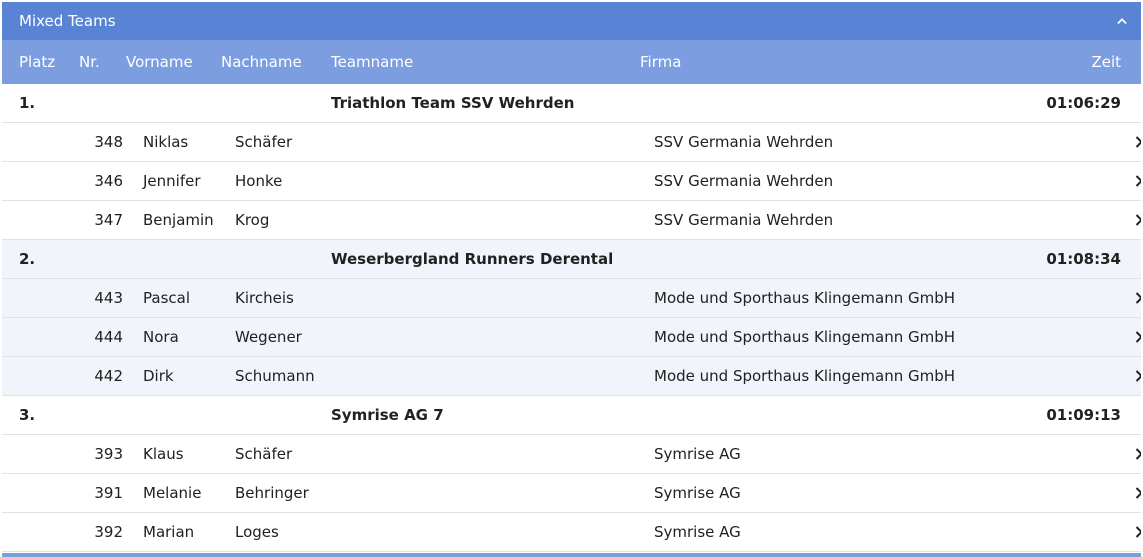 The height and width of the screenshot is (557, 1143). I want to click on member-nachname: Honke, so click(259, 181).